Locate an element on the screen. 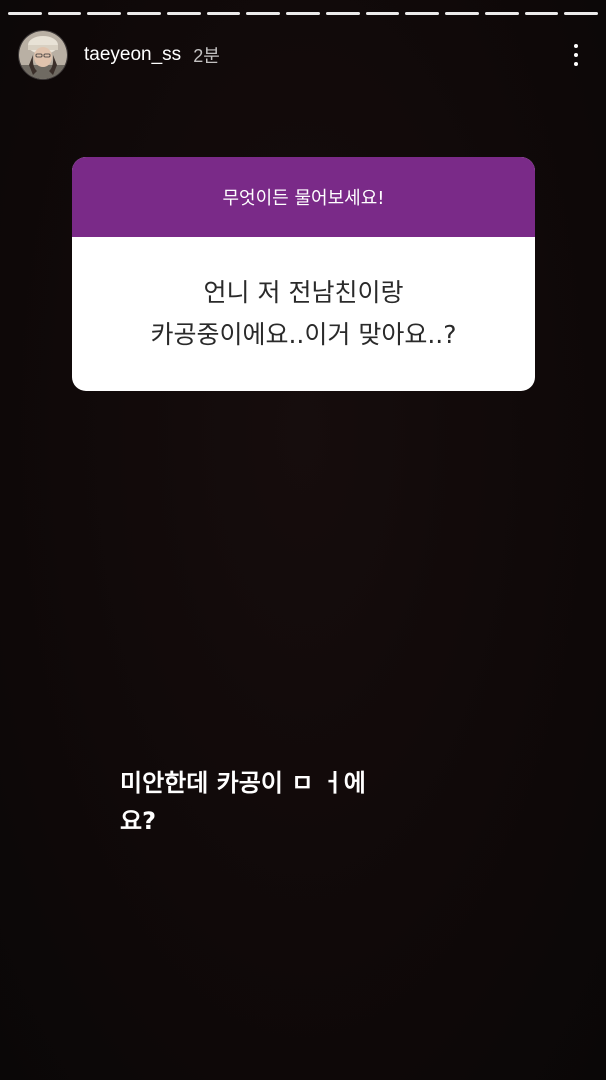 The width and height of the screenshot is (606, 1080). vertical-ellipsis-icon is located at coordinates (576, 46).